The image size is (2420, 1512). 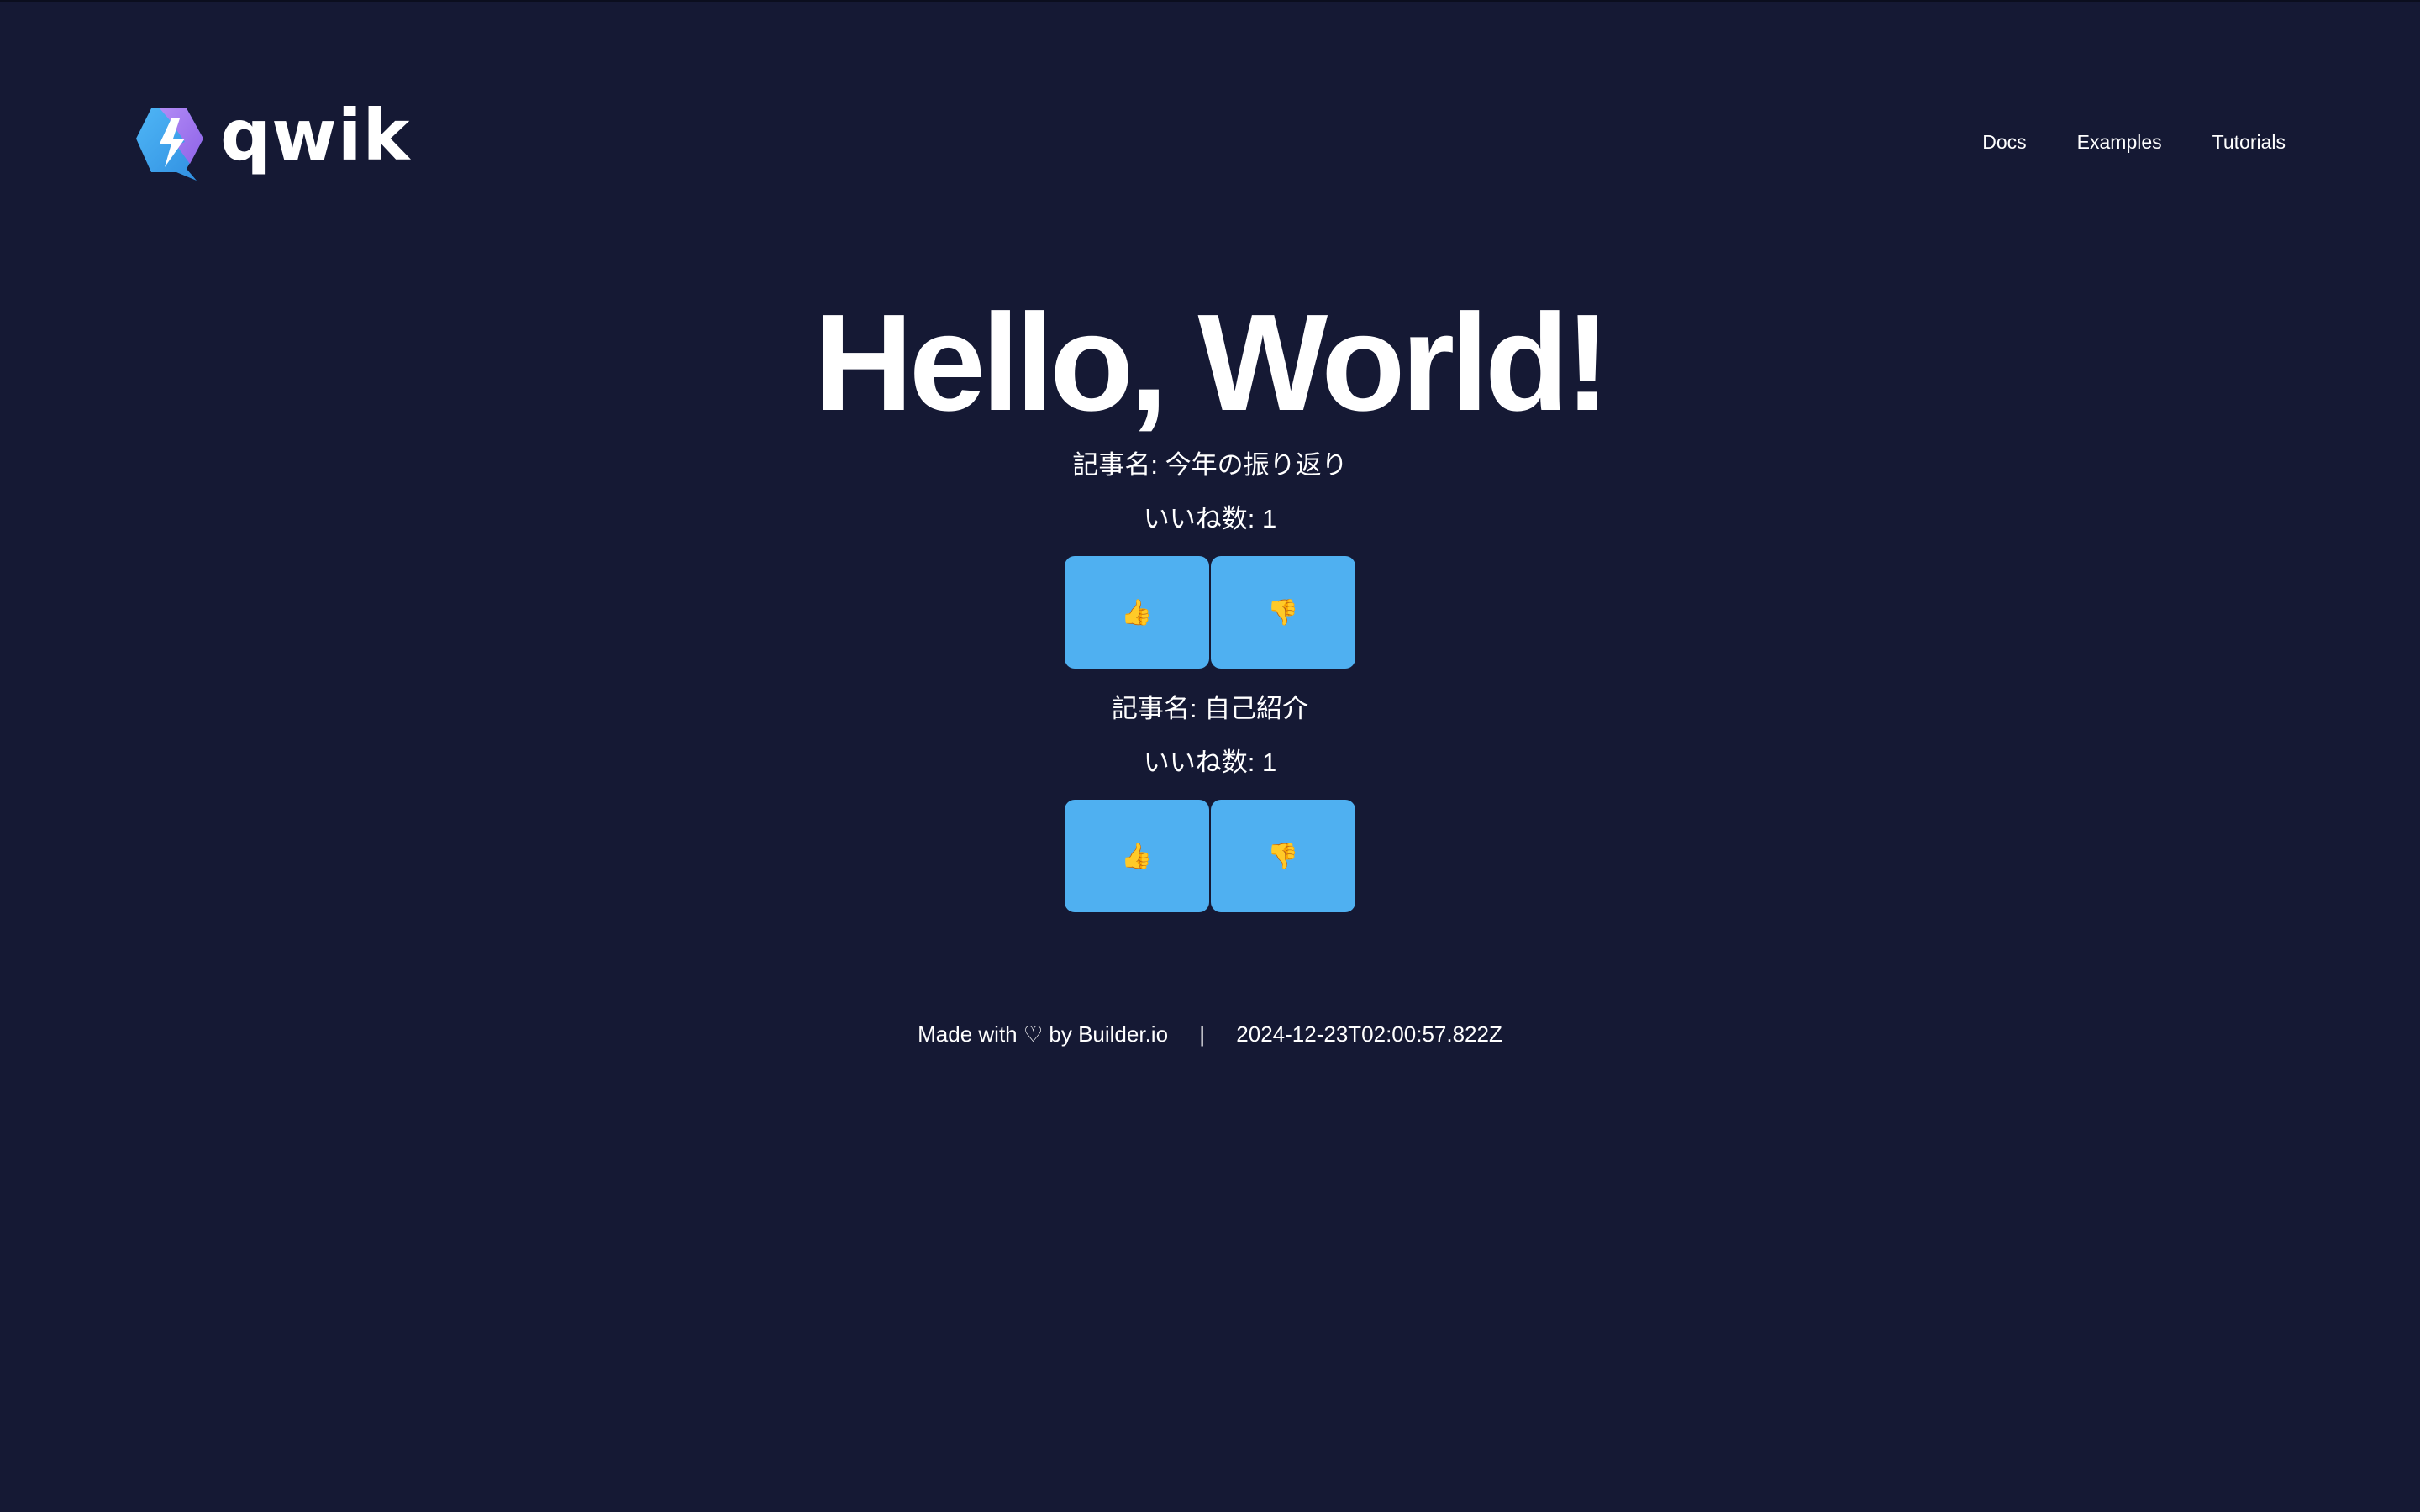 What do you see at coordinates (1043, 1034) in the screenshot?
I see `builder-link: Made with ♡ by Builder.io` at bounding box center [1043, 1034].